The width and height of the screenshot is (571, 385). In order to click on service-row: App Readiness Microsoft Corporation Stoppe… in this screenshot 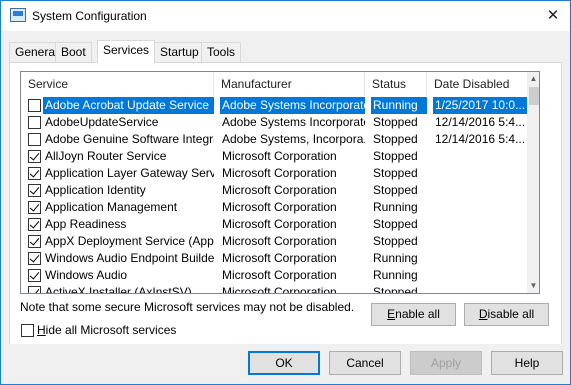, I will do `click(274, 224)`.